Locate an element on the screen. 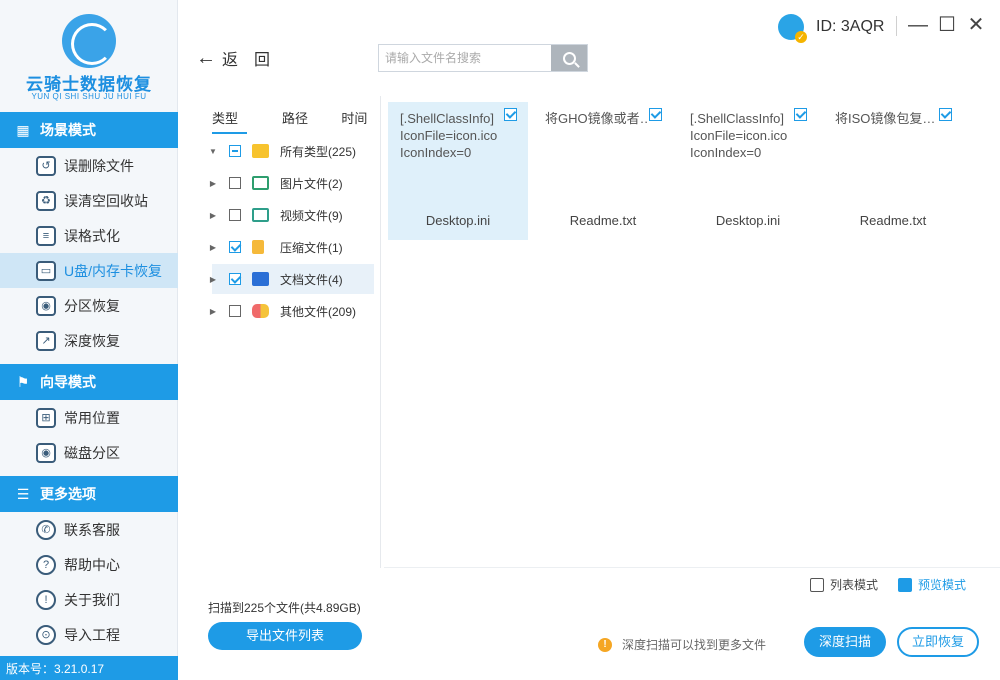 The width and height of the screenshot is (1000, 680). tree-item-documents: ▶ 文档文件(4) is located at coordinates (292, 279).